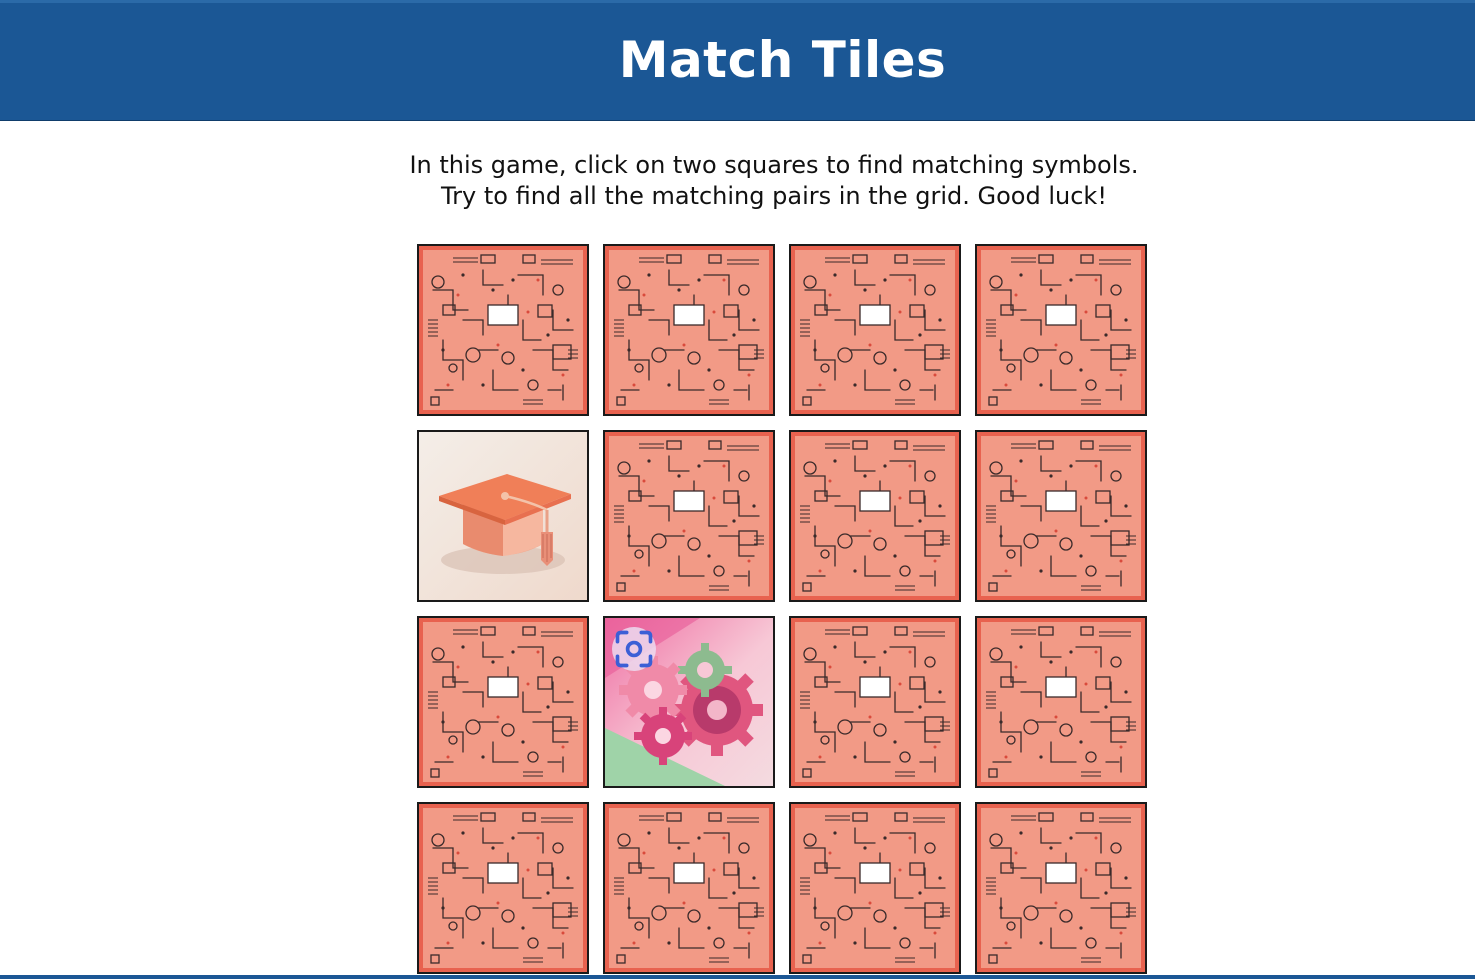  I want to click on visual-search-button, so click(634, 649).